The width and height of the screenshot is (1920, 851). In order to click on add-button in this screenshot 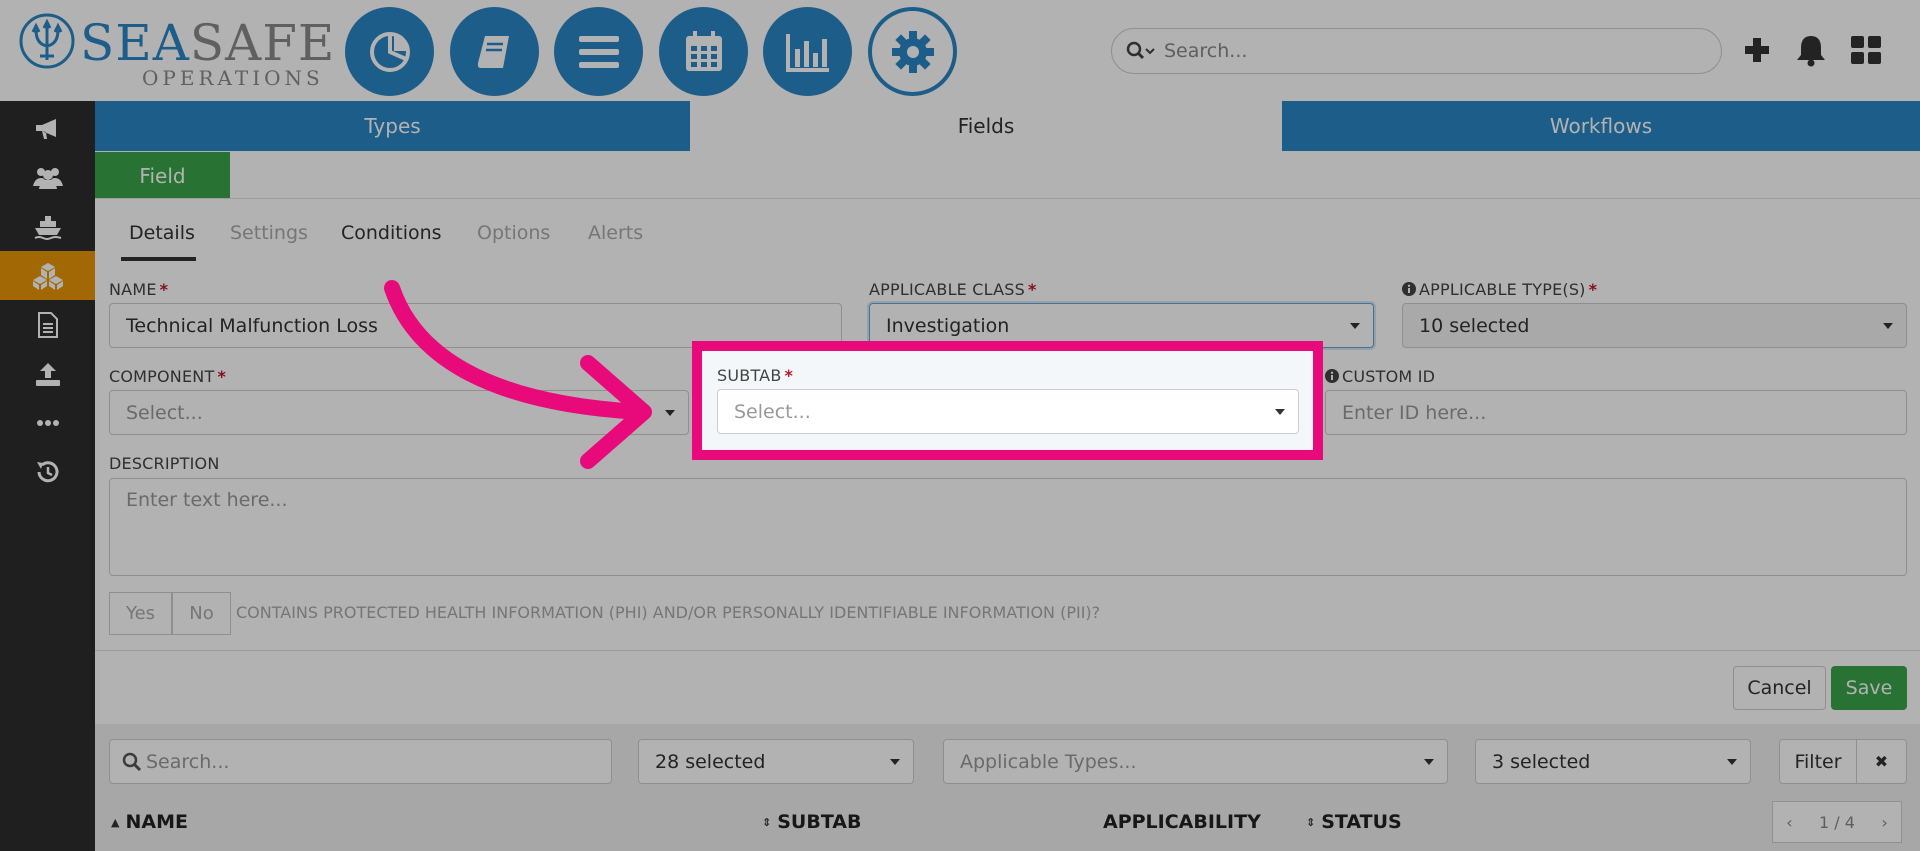, I will do `click(1757, 50)`.